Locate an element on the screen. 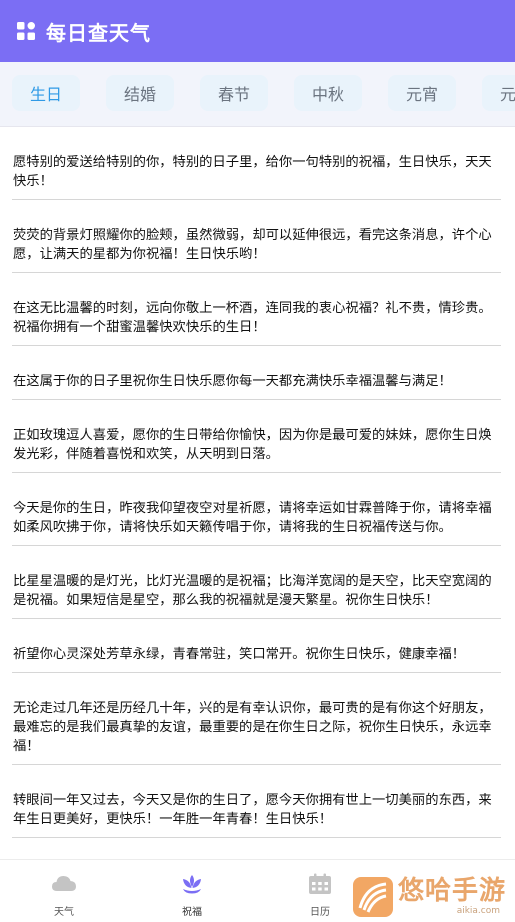 Image resolution: width=515 pixels, height=922 pixels. lotus-icon is located at coordinates (192, 884).